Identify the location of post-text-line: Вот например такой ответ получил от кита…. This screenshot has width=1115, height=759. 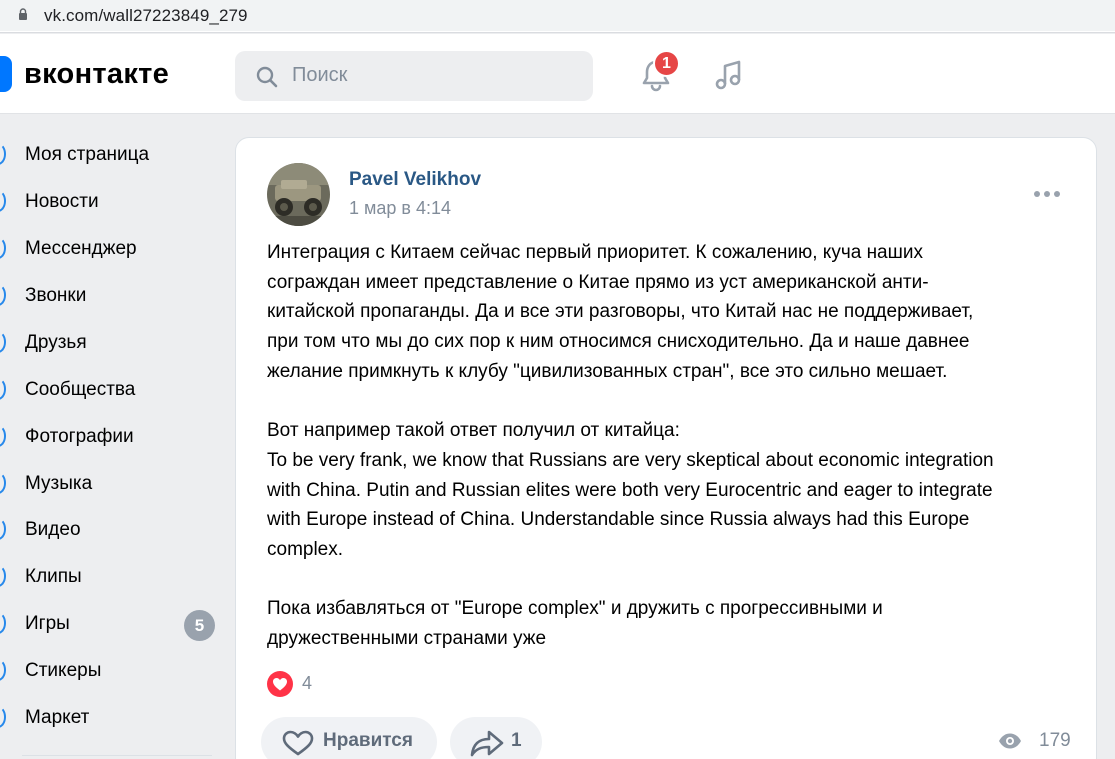
(473, 431).